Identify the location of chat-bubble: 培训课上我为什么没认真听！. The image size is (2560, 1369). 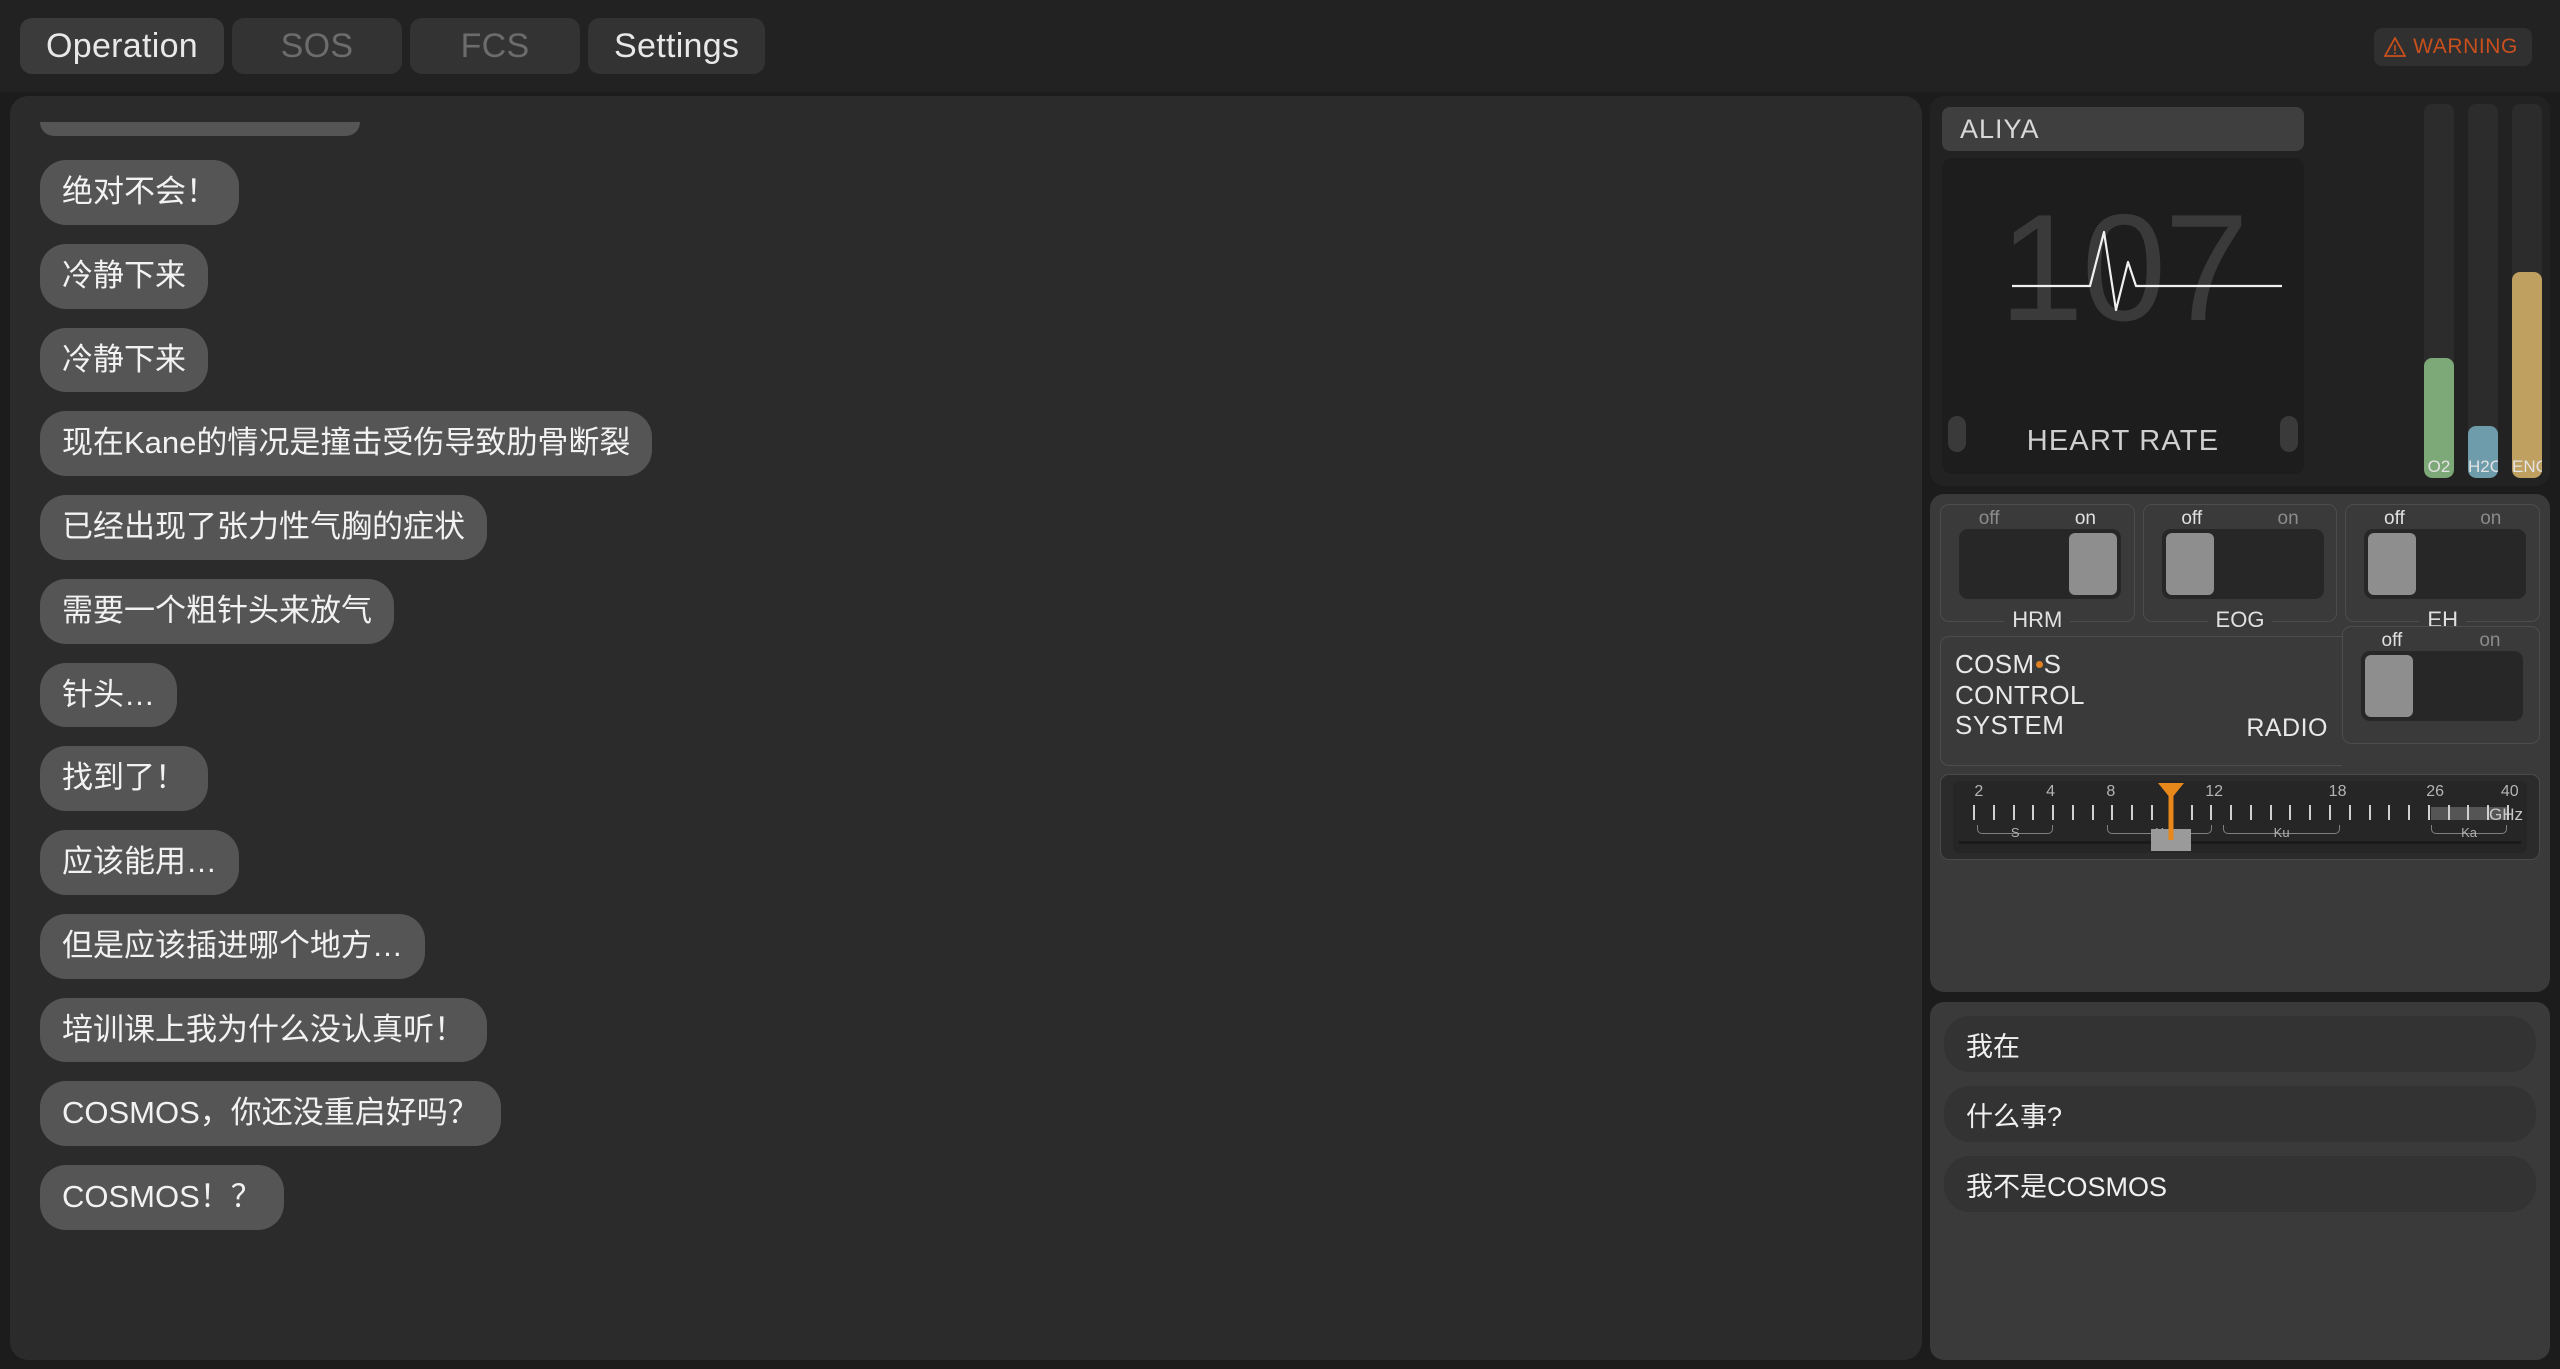
(263, 1030).